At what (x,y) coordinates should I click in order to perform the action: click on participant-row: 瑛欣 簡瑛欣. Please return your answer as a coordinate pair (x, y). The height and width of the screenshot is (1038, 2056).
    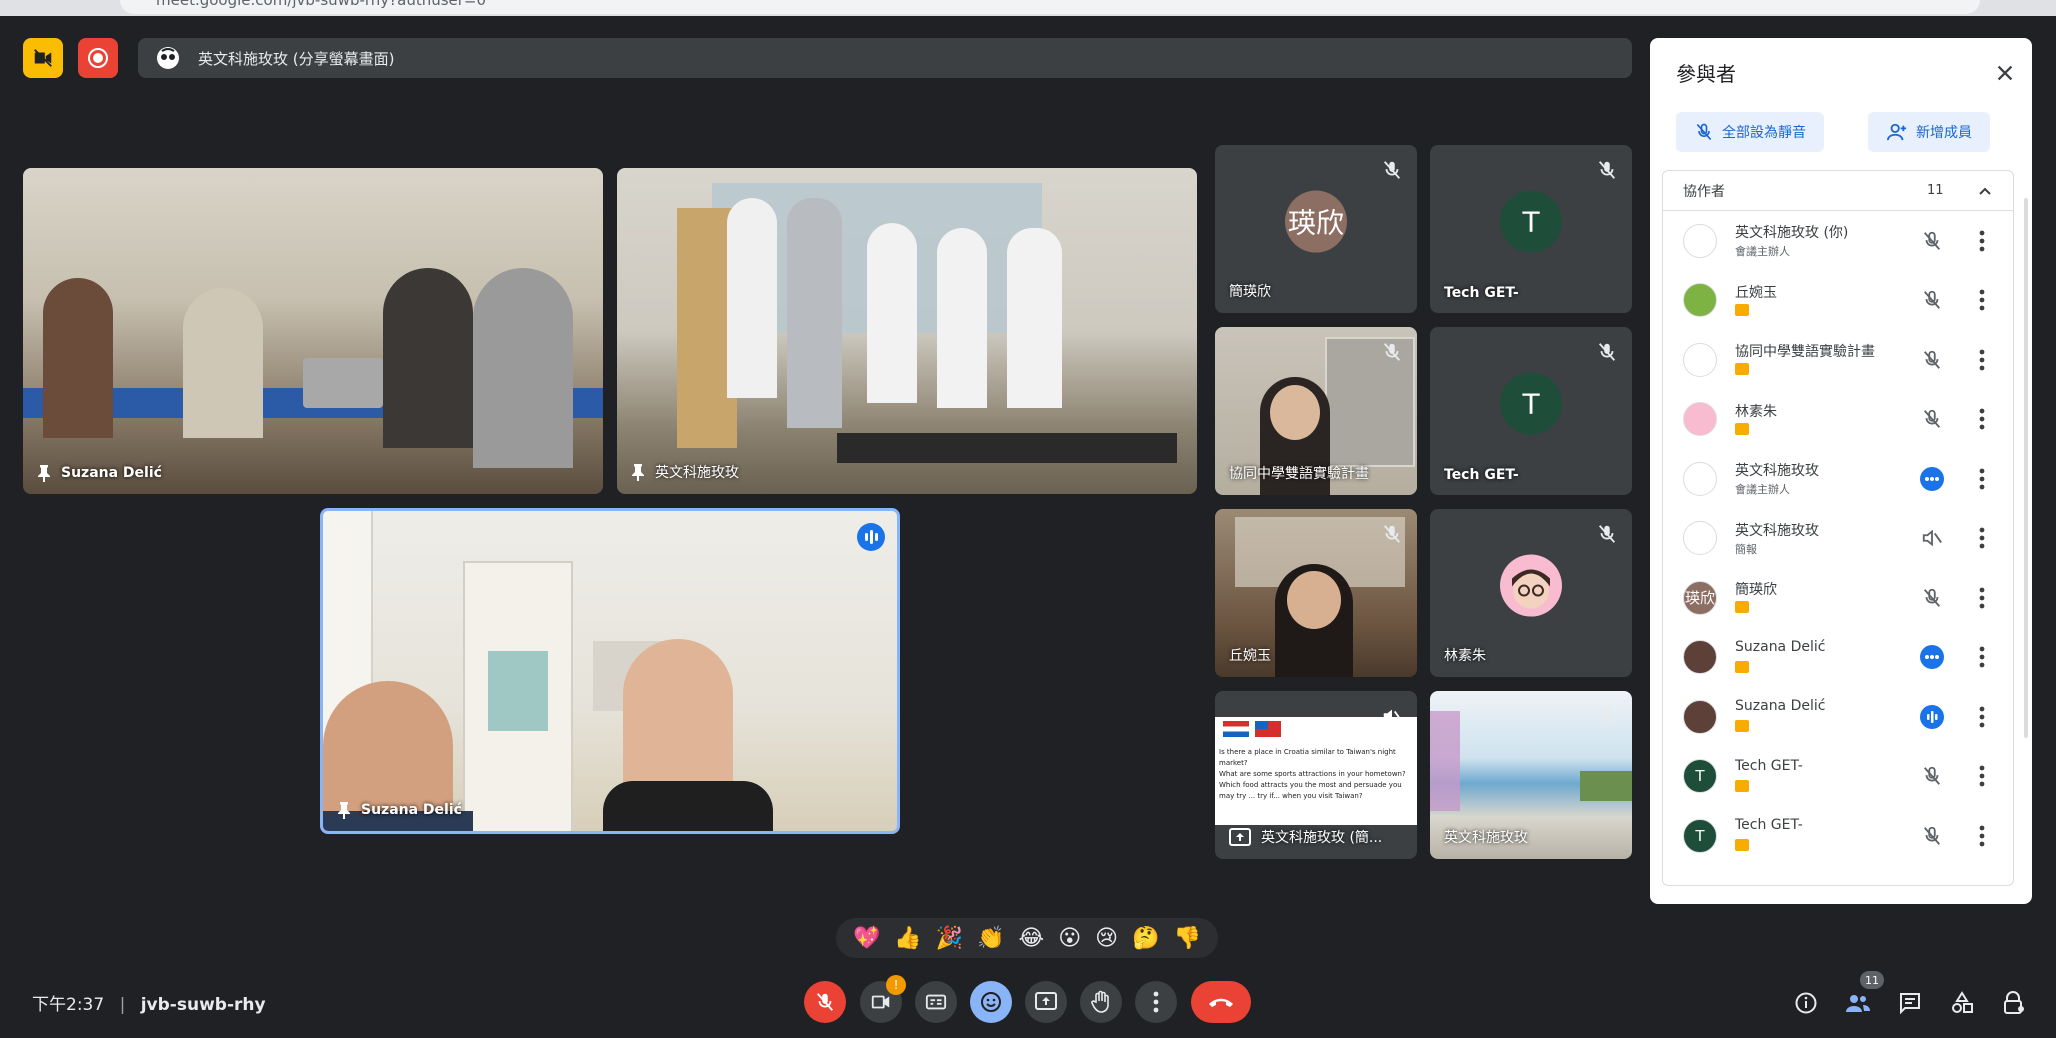
    Looking at the image, I should click on (1838, 598).